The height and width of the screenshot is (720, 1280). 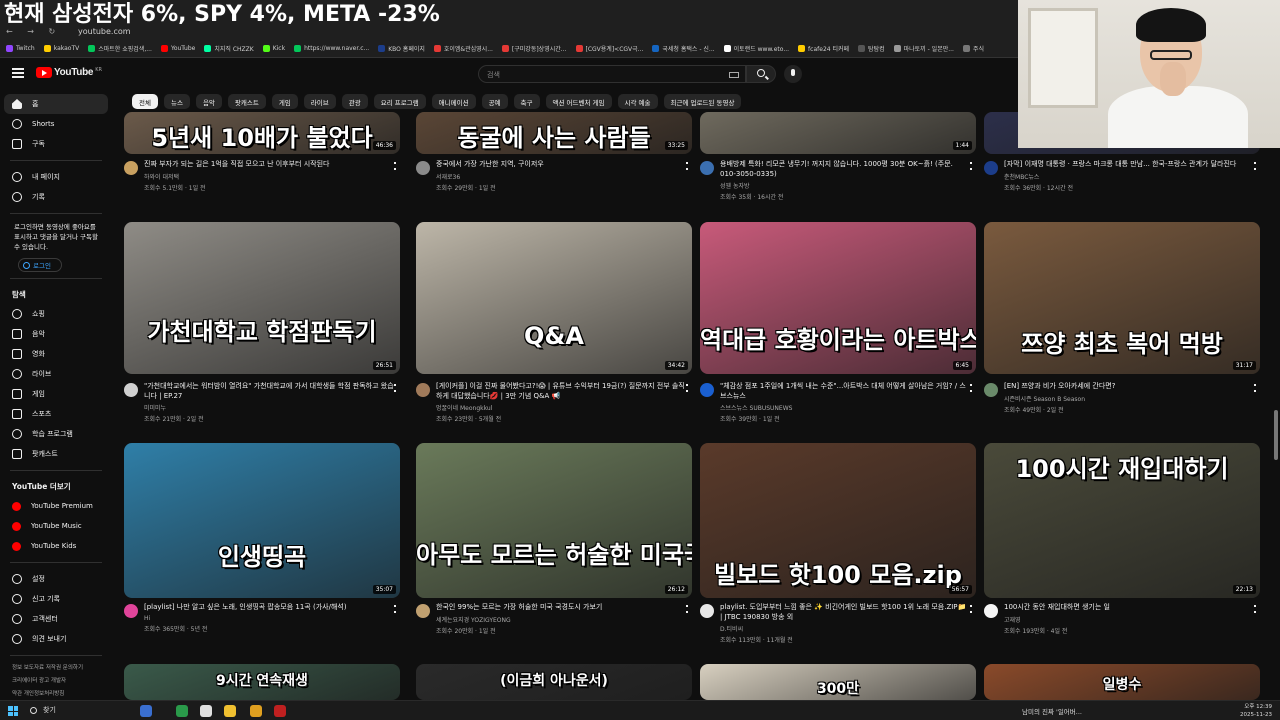 I want to click on video-thumbnail: 동굴에 사는 사람들 33:25, so click(x=554, y=133).